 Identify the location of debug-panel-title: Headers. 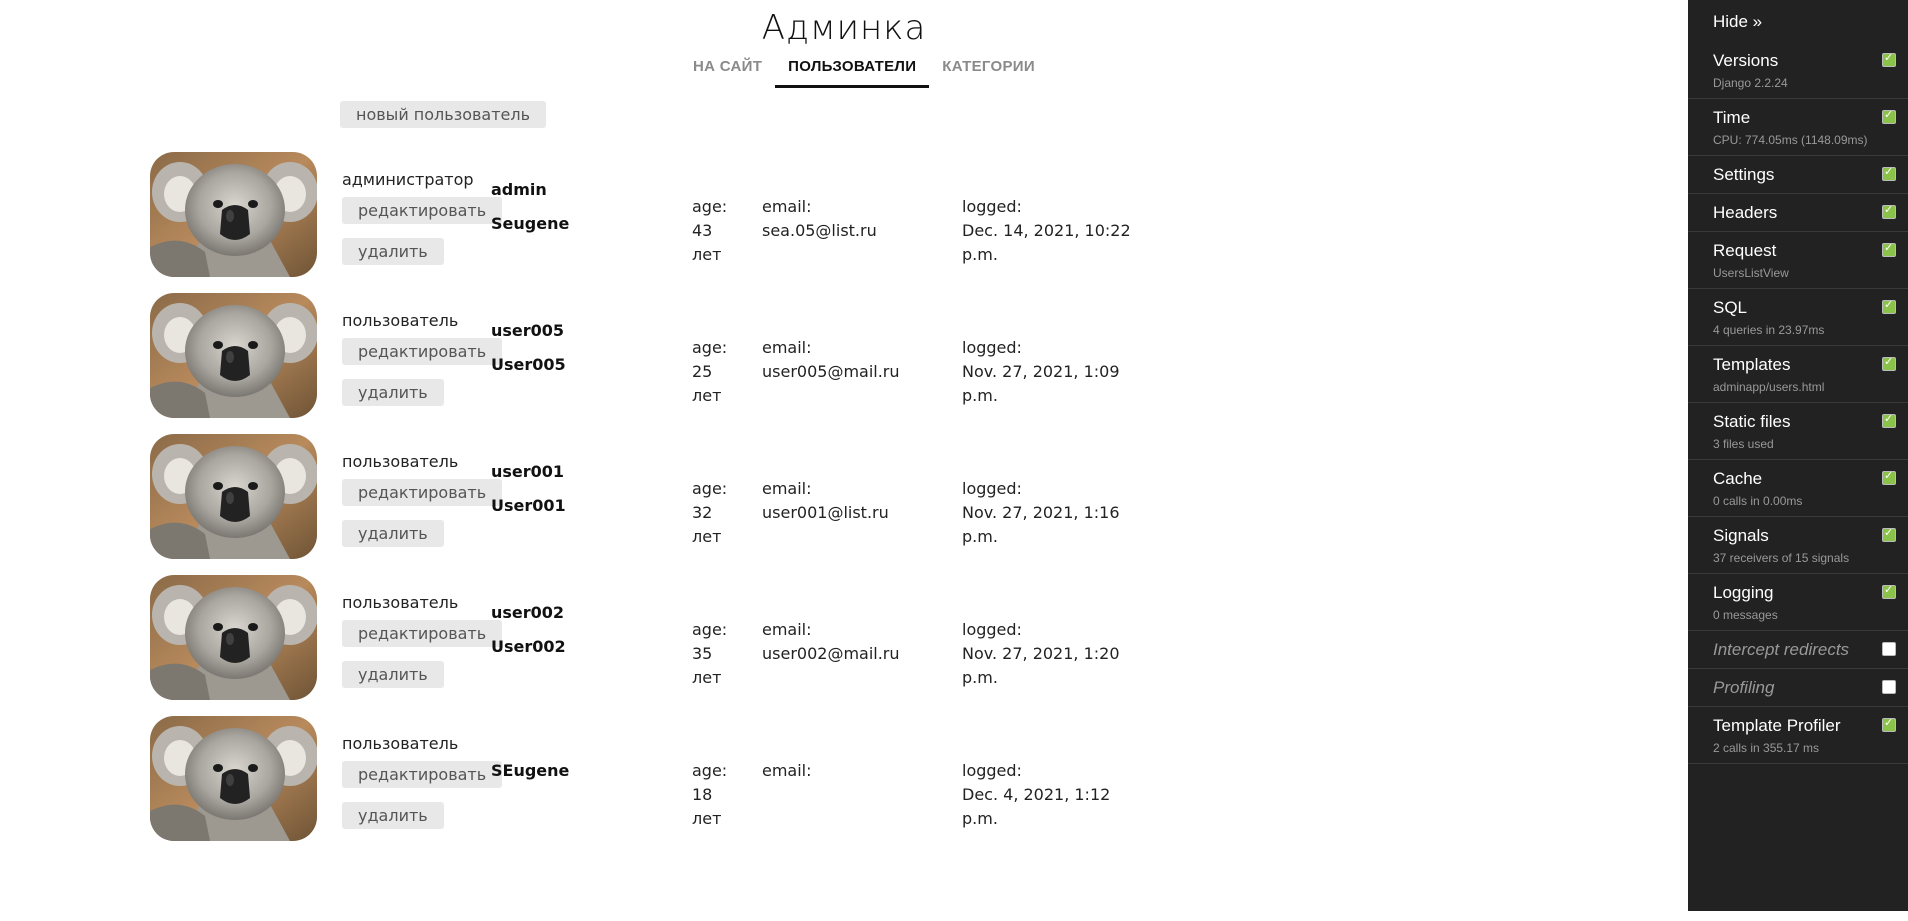
(1798, 213).